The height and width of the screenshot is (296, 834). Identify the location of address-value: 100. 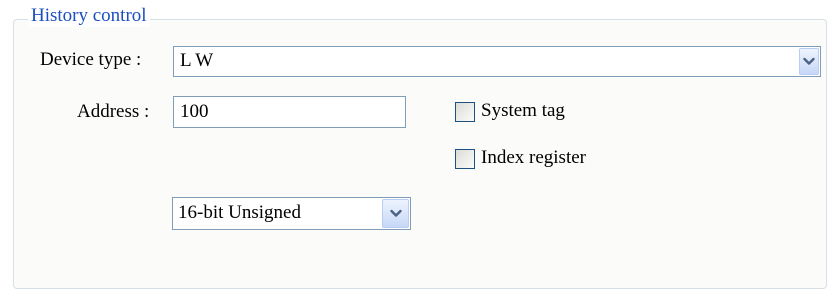
(194, 111).